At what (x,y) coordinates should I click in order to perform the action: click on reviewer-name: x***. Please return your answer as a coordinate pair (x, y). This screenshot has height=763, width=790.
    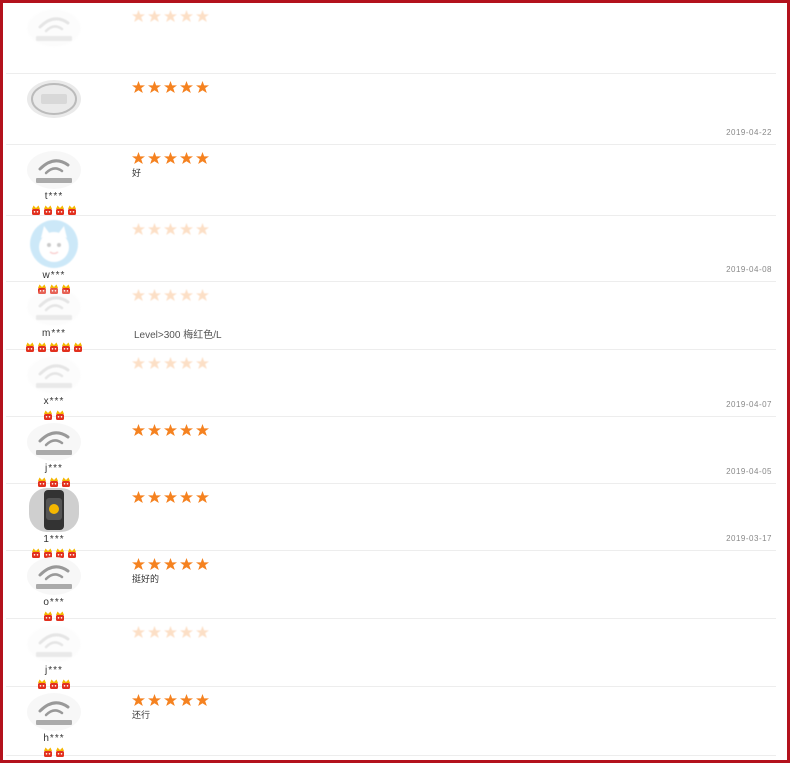
    Looking at the image, I should click on (54, 401).